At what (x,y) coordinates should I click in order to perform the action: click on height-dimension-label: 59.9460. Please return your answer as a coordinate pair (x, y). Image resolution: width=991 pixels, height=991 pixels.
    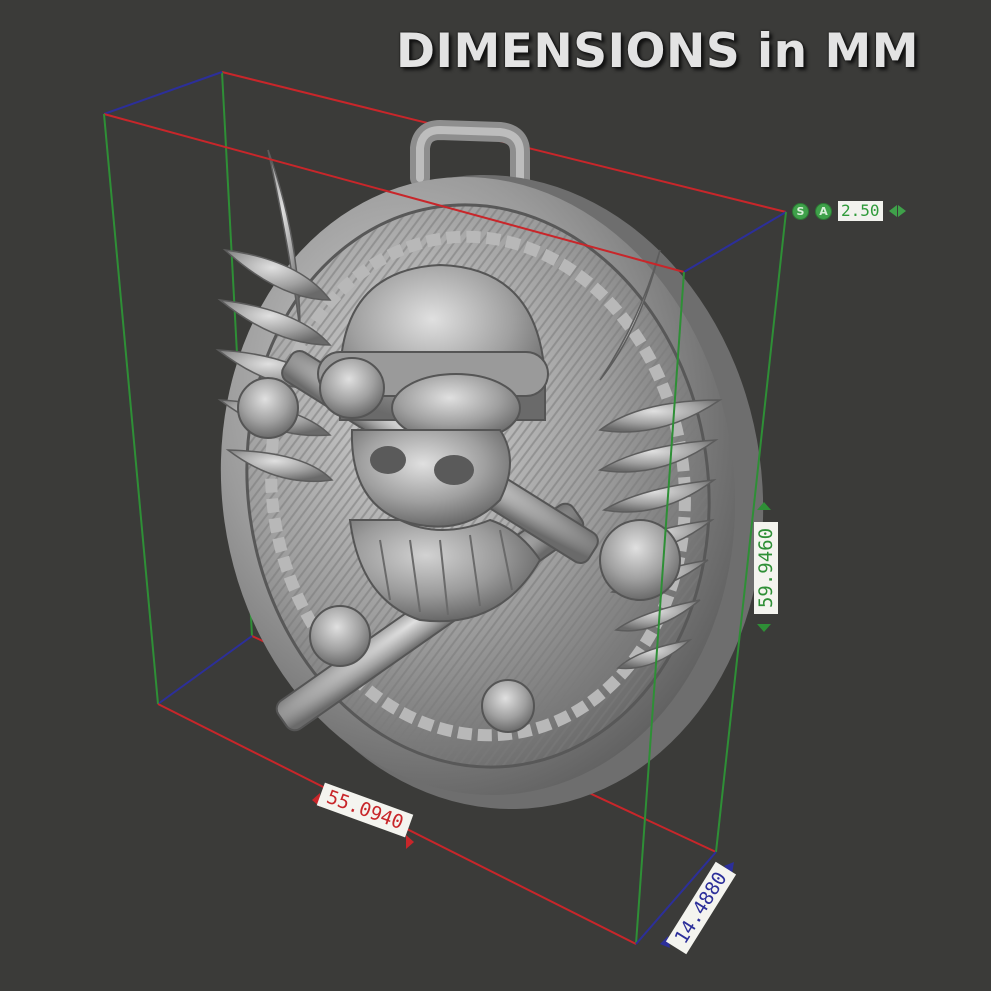
    Looking at the image, I should click on (766, 568).